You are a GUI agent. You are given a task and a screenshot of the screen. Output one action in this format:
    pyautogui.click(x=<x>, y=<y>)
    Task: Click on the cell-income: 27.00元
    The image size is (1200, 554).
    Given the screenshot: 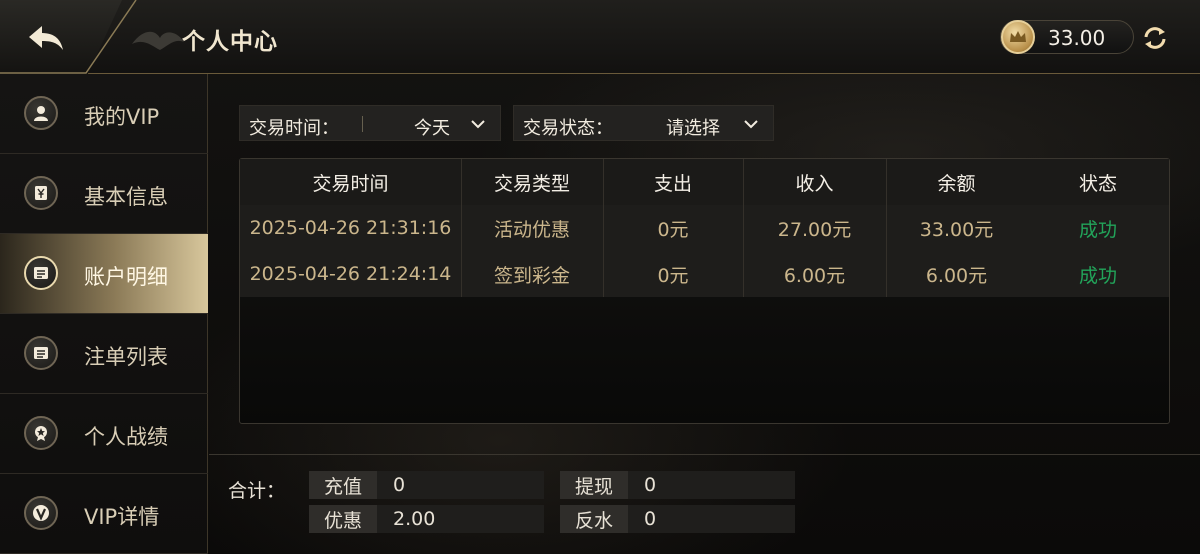 What is the action you would take?
    pyautogui.click(x=814, y=229)
    